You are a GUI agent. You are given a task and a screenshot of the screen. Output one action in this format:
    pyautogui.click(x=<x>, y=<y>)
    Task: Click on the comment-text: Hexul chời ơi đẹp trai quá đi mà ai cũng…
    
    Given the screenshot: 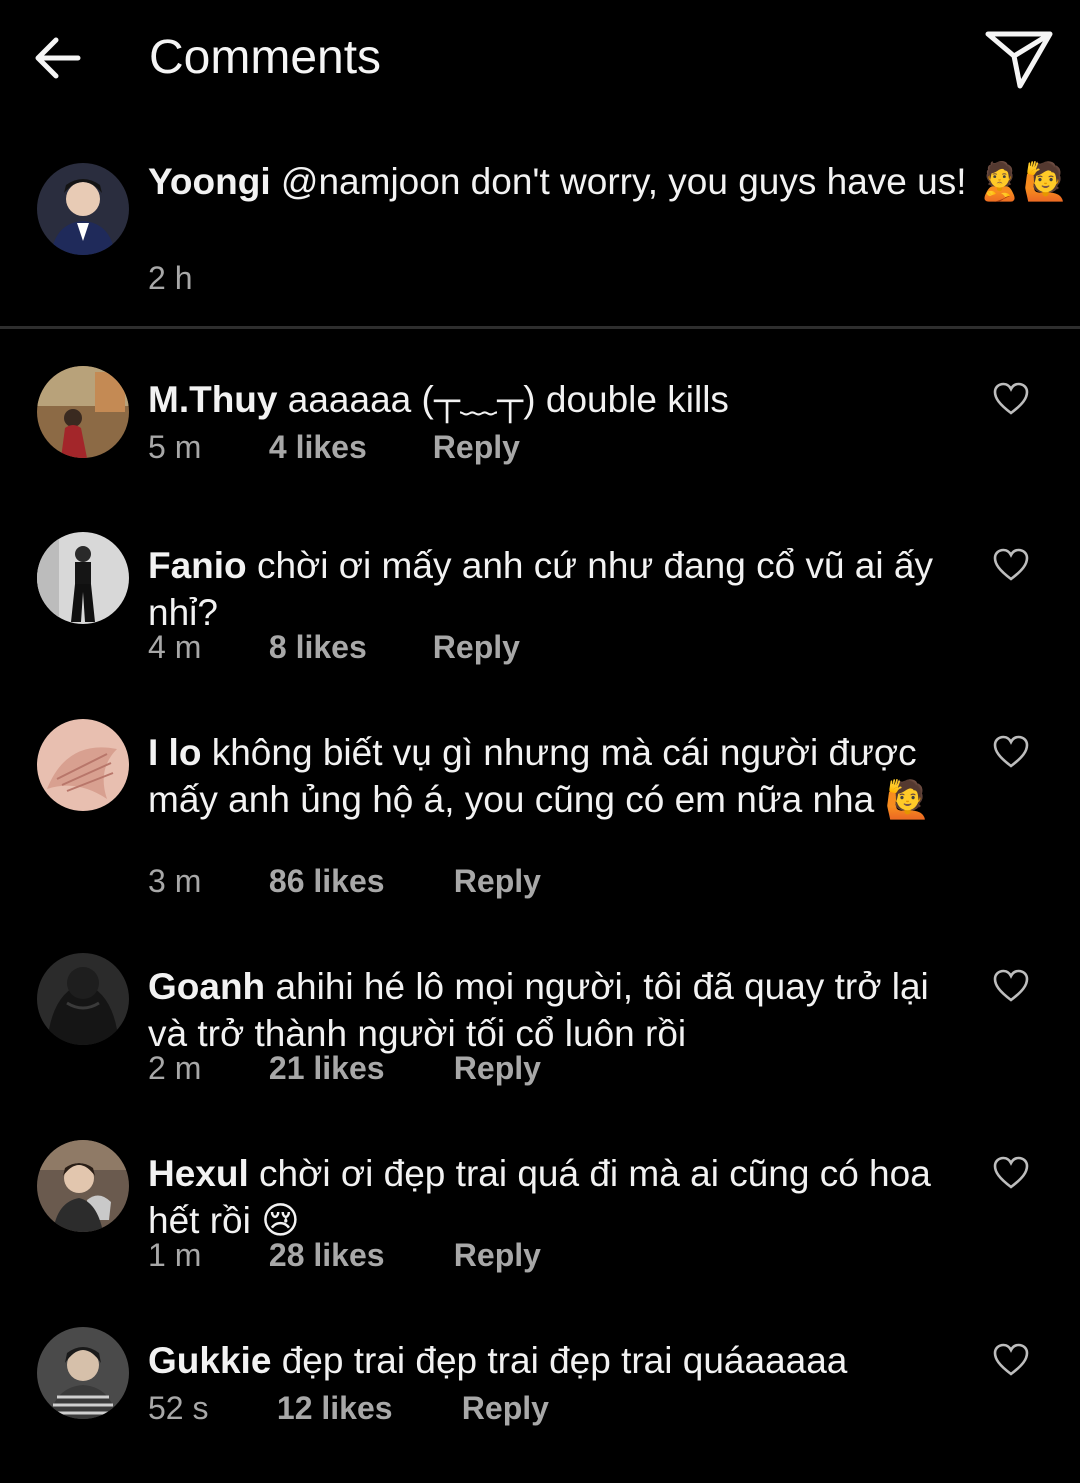 What is the action you would take?
    pyautogui.click(x=543, y=1197)
    